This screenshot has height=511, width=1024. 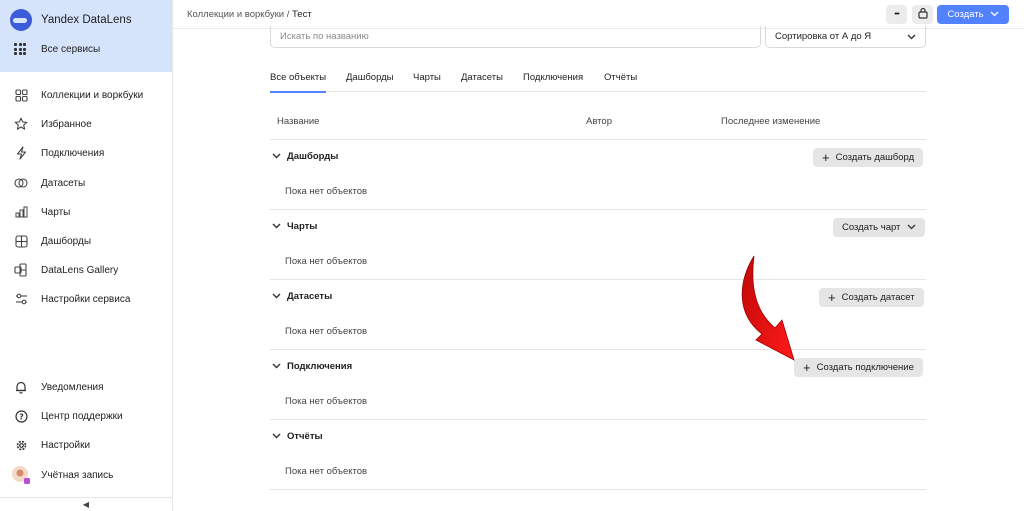 What do you see at coordinates (80, 270) in the screenshot?
I see `sidebar-item-label: DataLens Gallery` at bounding box center [80, 270].